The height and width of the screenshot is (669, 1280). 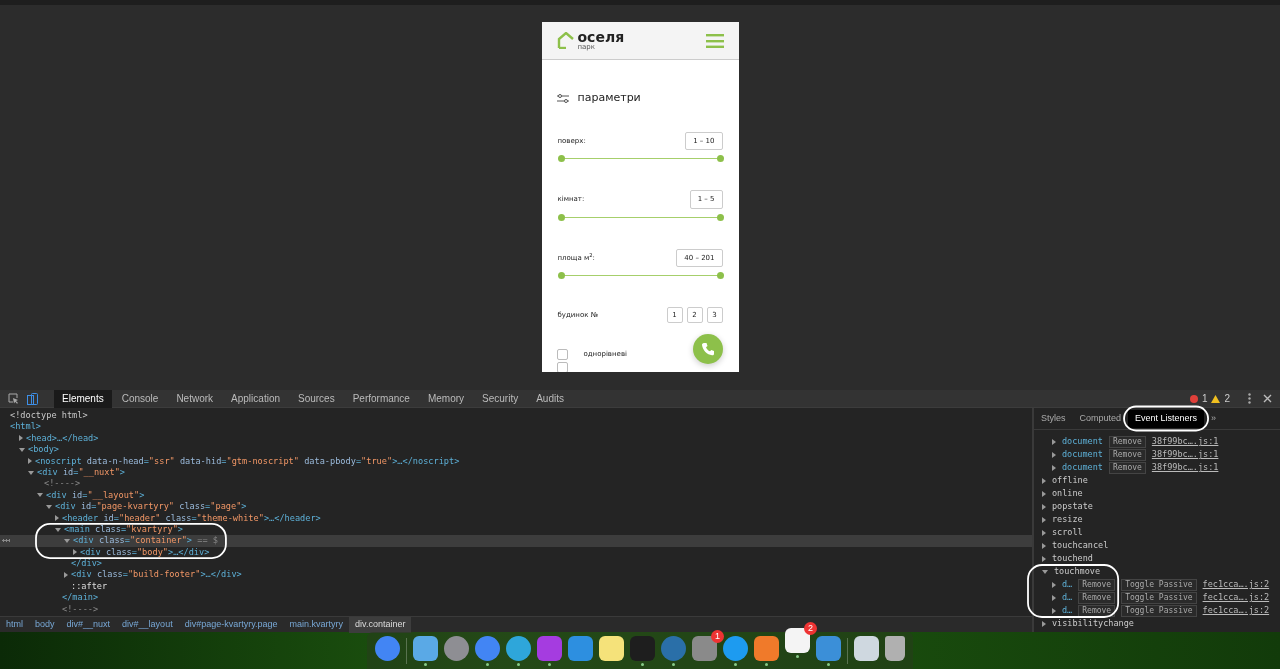 What do you see at coordinates (516, 541) in the screenshot?
I see `highlighted-row: <div class="container"> == $` at bounding box center [516, 541].